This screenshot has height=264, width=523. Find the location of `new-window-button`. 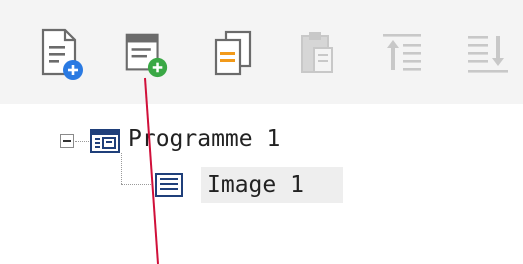

new-window-button is located at coordinates (146, 54).